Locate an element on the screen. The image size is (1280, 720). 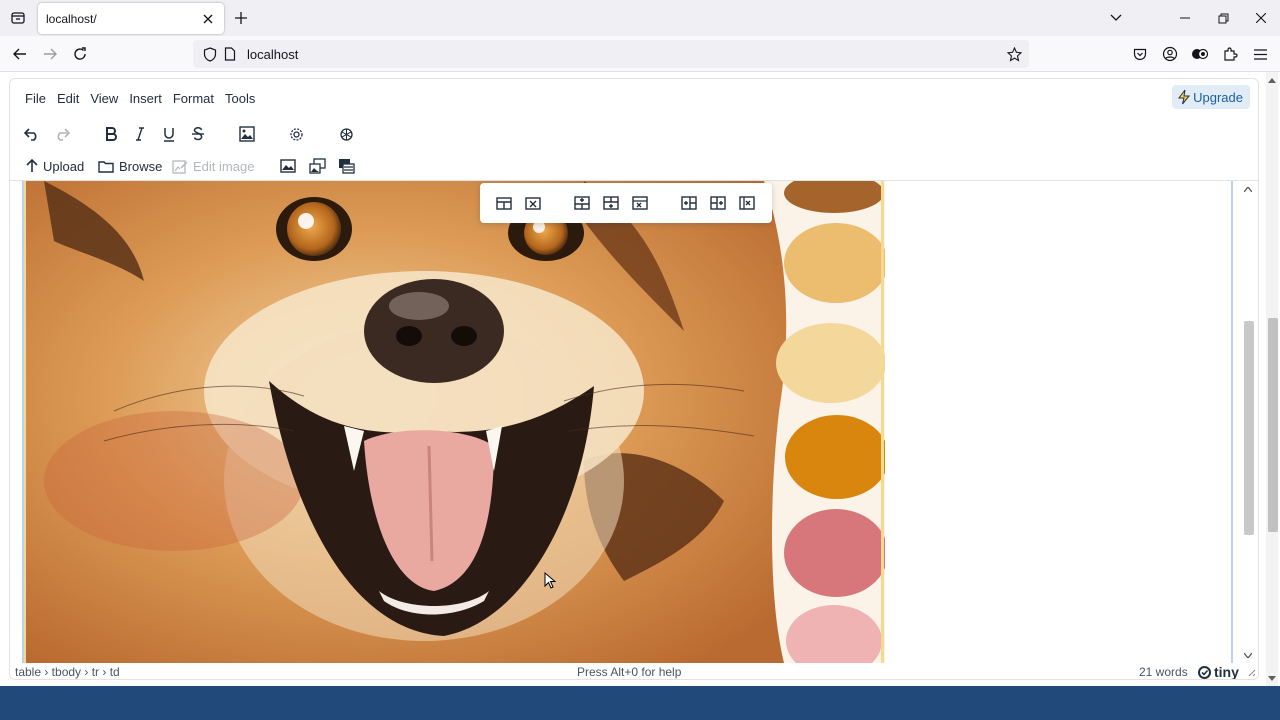
forward-icon is located at coordinates (50, 54).